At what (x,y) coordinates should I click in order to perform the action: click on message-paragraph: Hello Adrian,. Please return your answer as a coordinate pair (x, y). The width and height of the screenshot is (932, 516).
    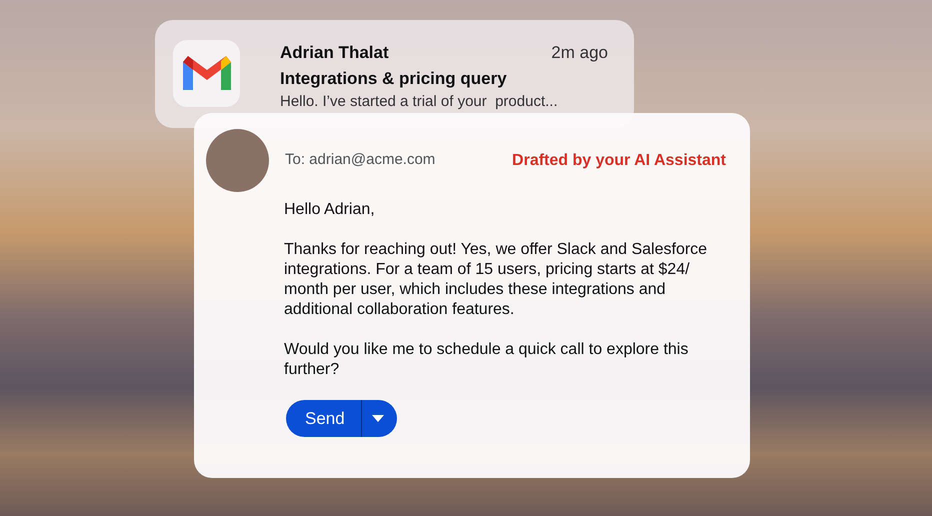
    Looking at the image, I should click on (330, 210).